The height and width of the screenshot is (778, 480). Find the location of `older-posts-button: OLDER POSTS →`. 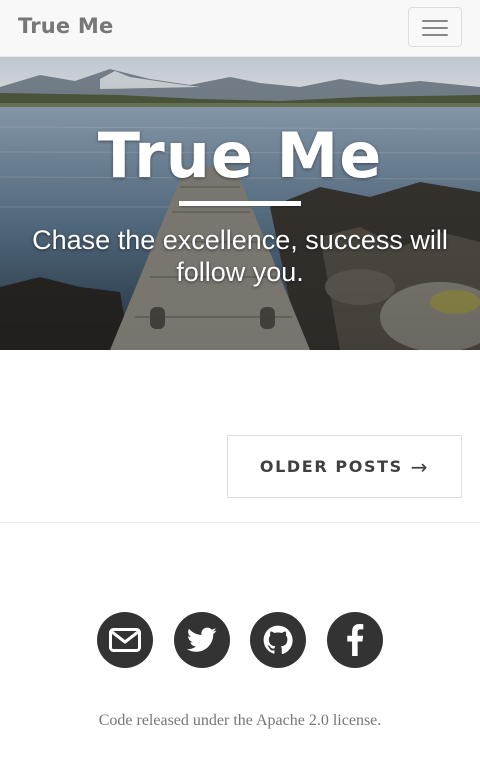

older-posts-button: OLDER POSTS → is located at coordinates (344, 466).